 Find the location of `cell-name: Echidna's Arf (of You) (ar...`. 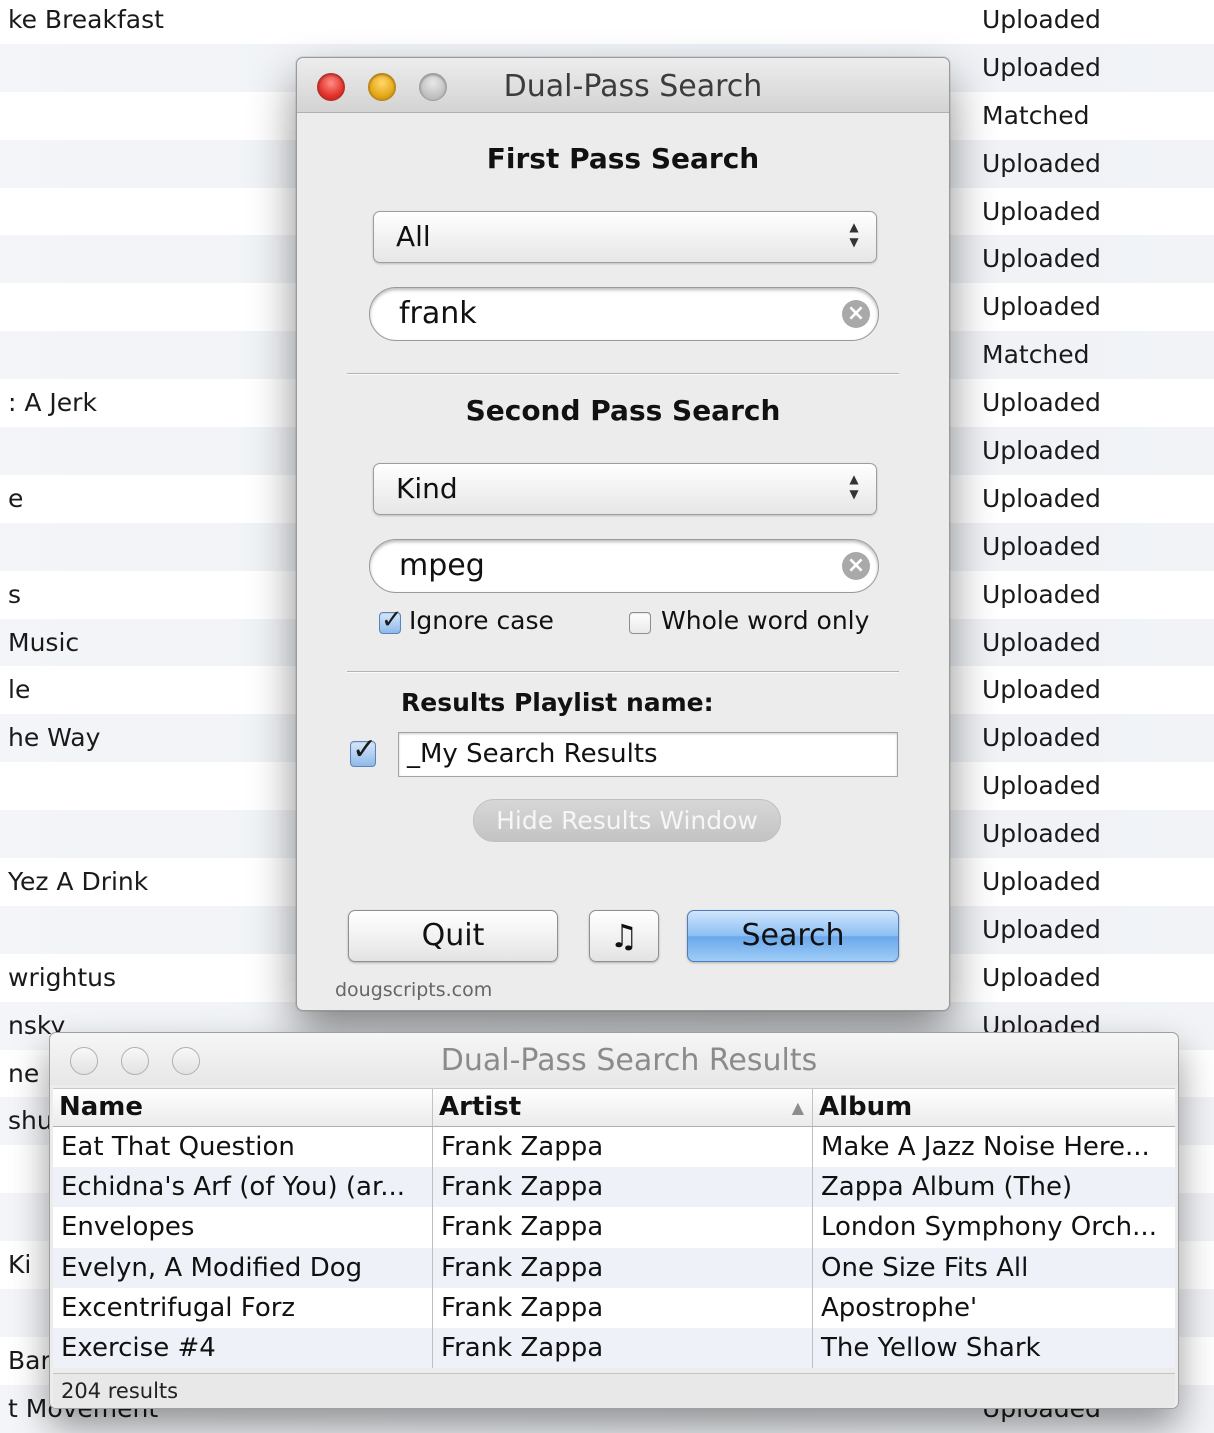

cell-name: Echidna's Arf (of You) (ar... is located at coordinates (233, 1187).